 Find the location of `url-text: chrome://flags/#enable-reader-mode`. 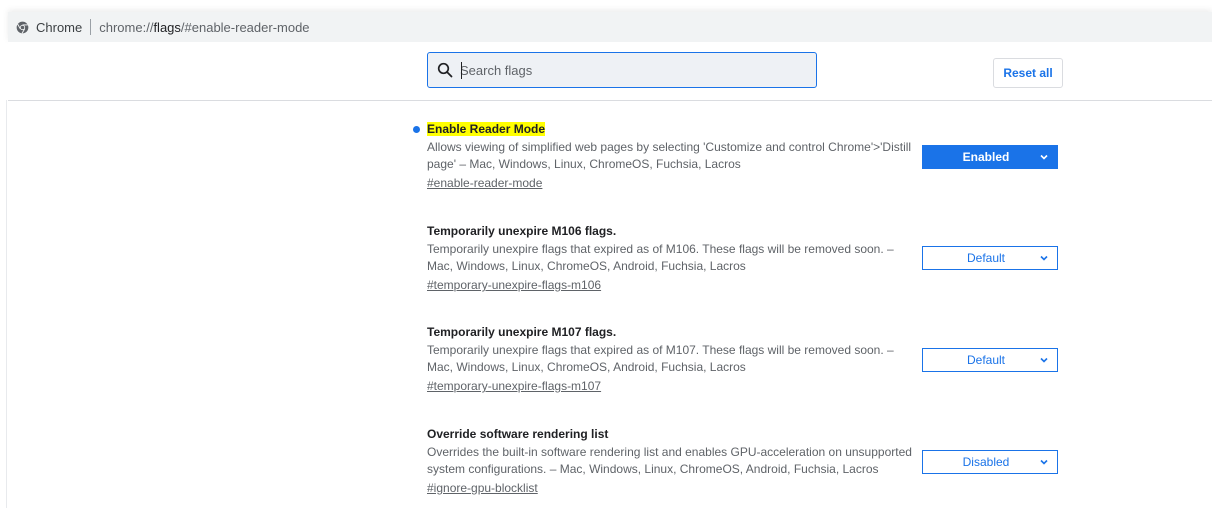

url-text: chrome://flags/#enable-reader-mode is located at coordinates (204, 27).